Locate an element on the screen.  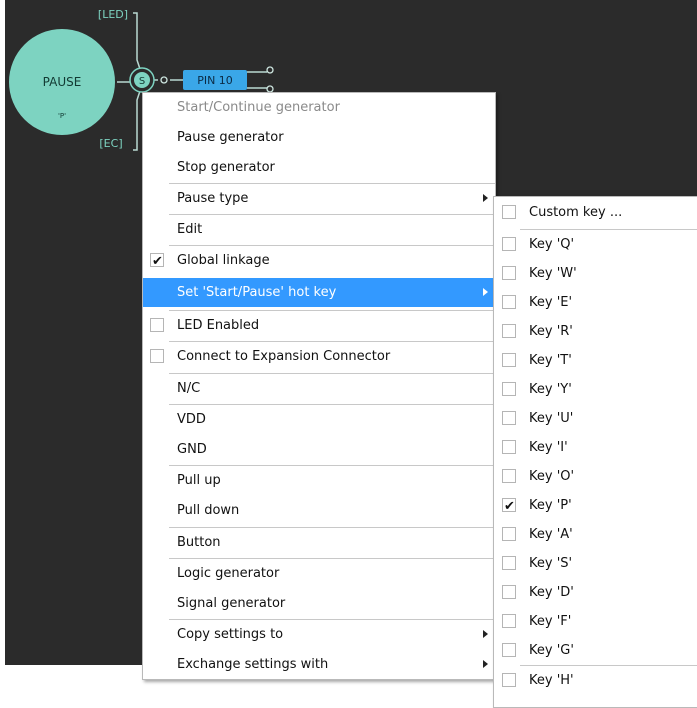
hotkey-item-q: Key 'Q' is located at coordinates (595, 244).